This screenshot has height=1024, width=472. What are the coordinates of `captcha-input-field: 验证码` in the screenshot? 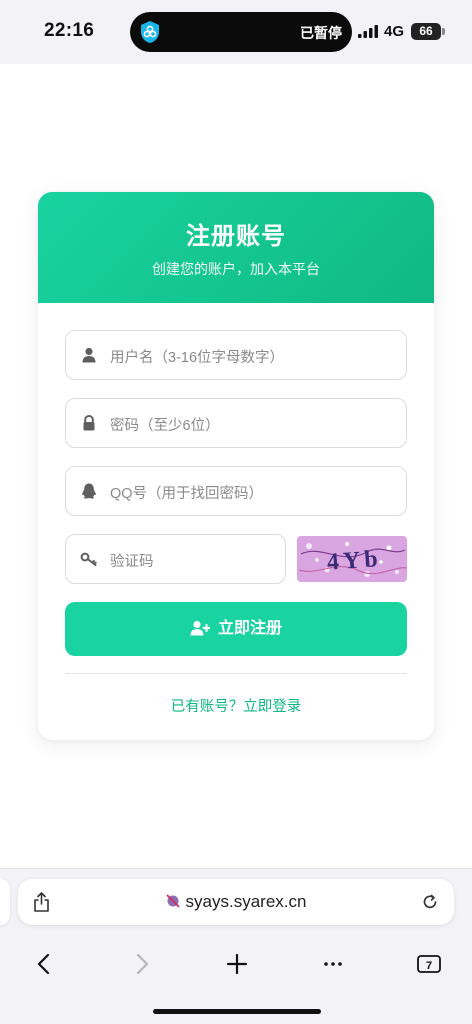 It's located at (175, 559).